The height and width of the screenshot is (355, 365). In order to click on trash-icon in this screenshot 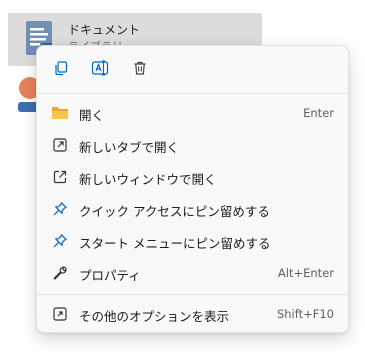, I will do `click(140, 68)`.